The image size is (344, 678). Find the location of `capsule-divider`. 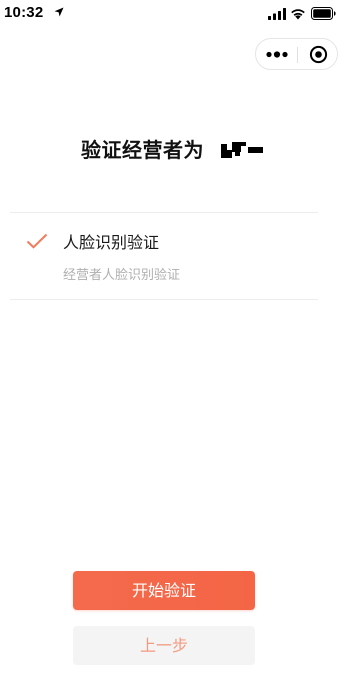

capsule-divider is located at coordinates (297, 55).